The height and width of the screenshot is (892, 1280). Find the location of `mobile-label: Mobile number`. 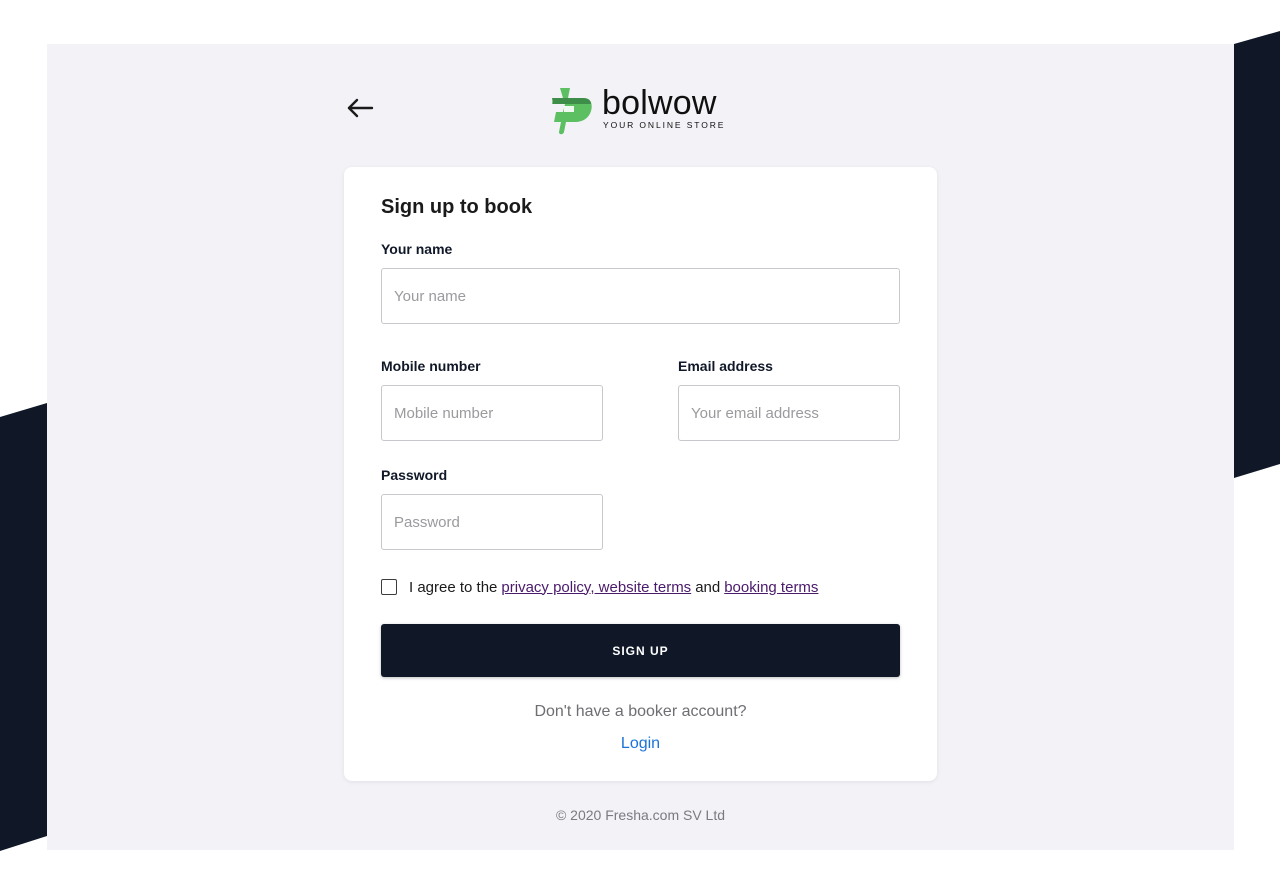

mobile-label: Mobile number is located at coordinates (431, 366).